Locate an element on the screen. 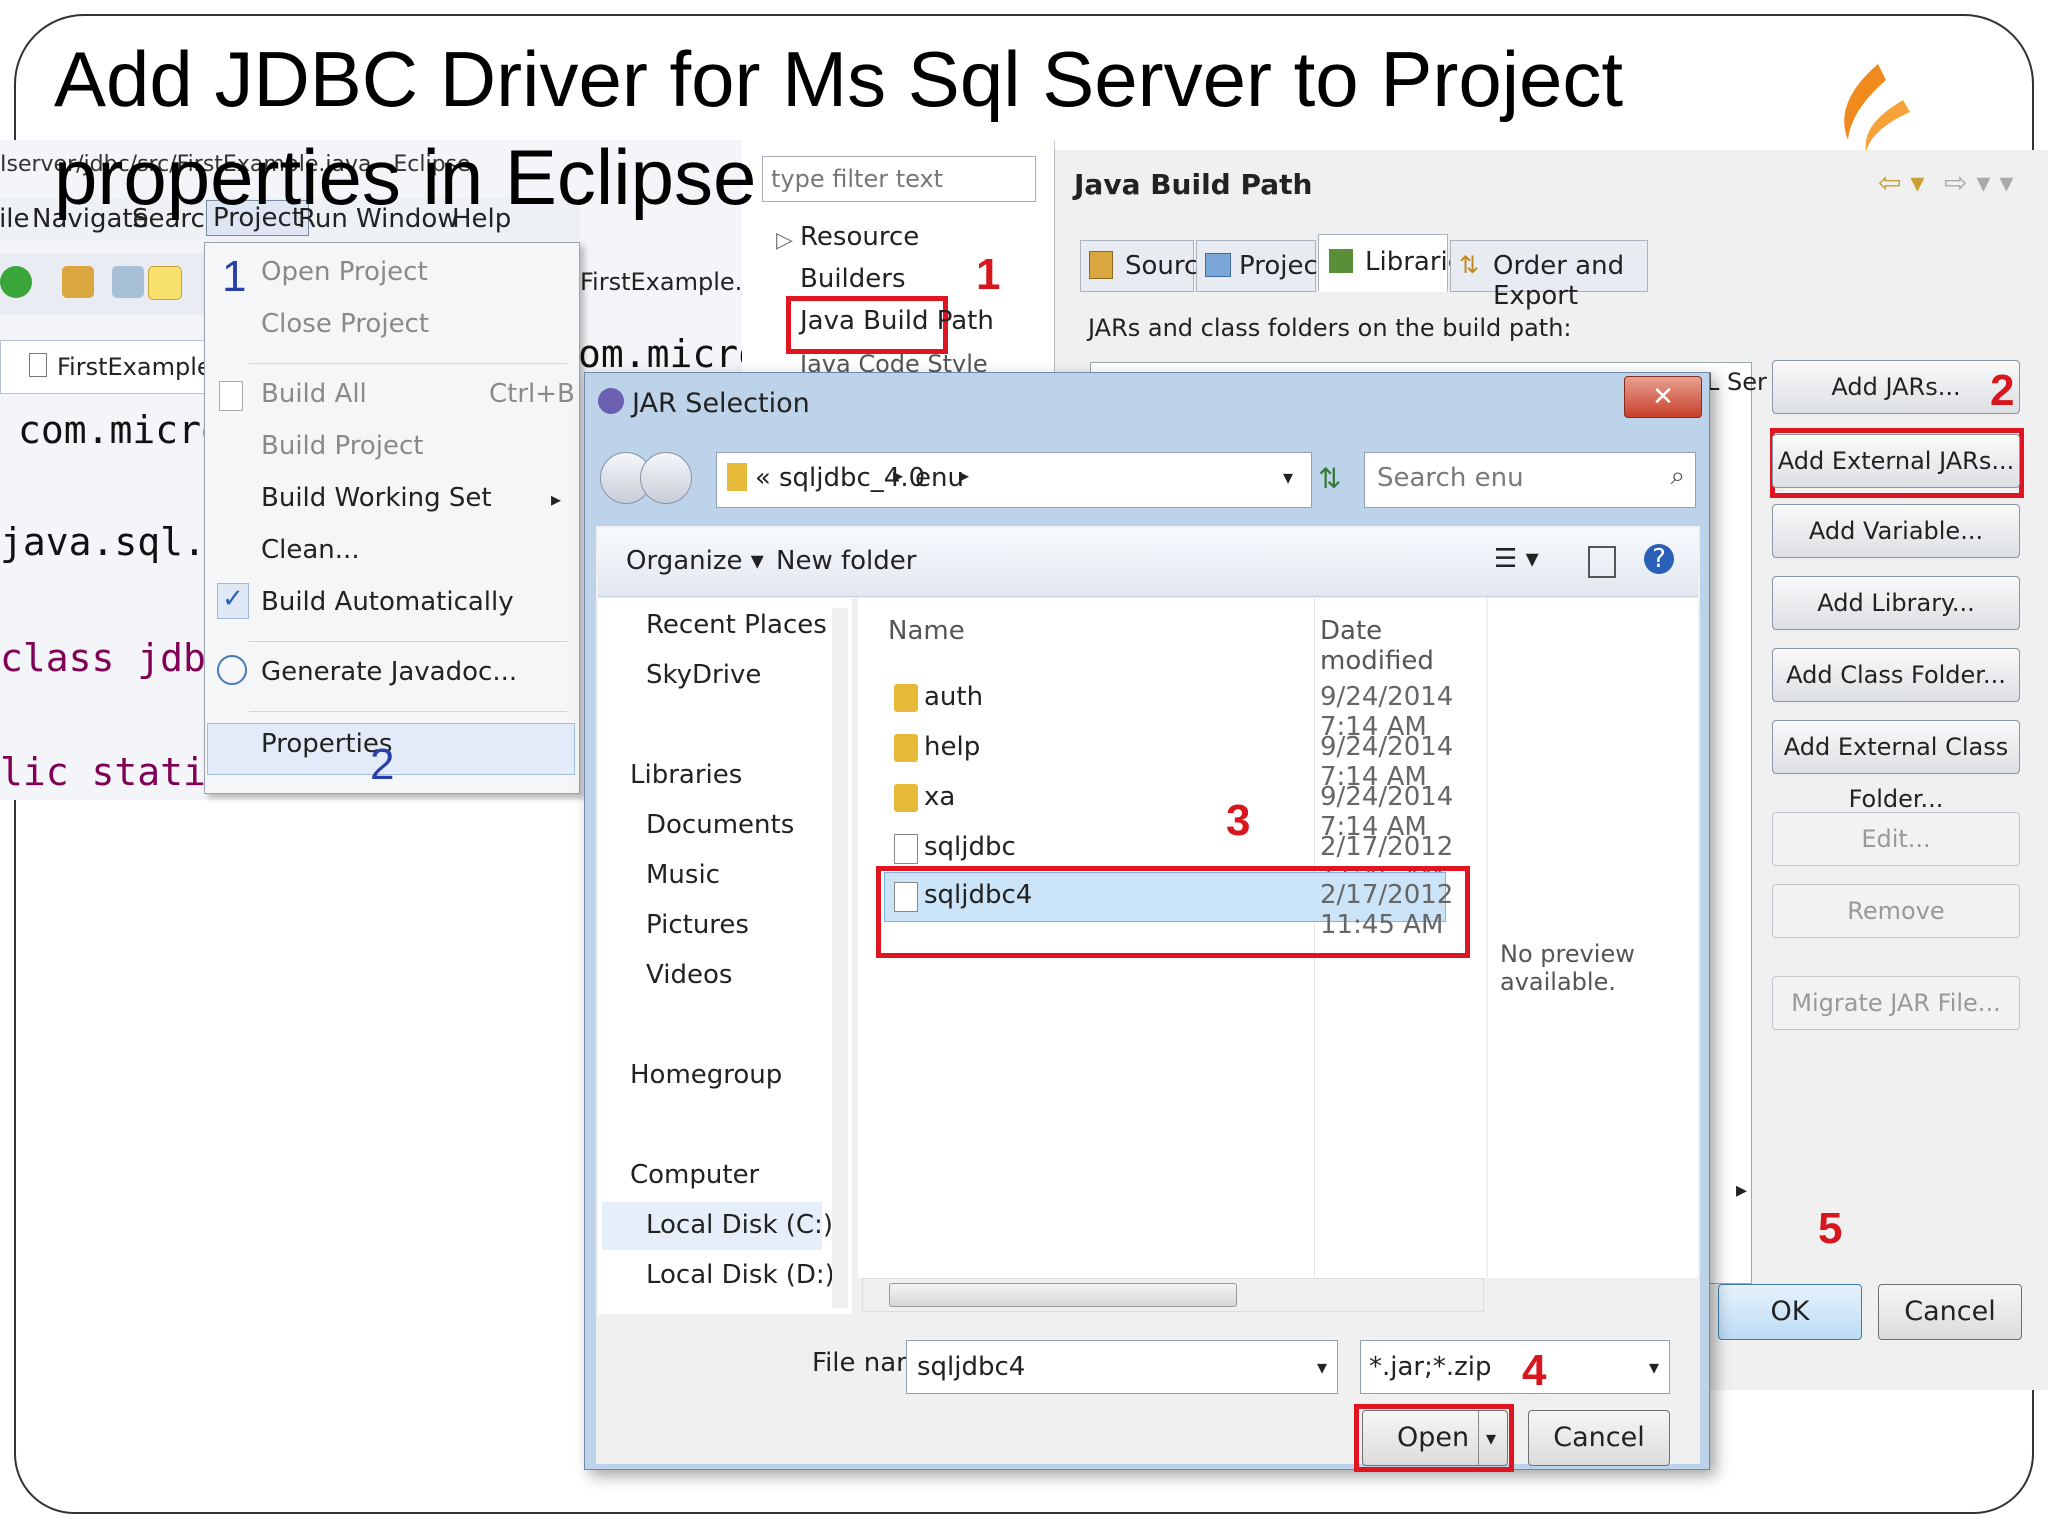 This screenshot has width=2048, height=1536. nav-libraries: Libraries is located at coordinates (686, 775).